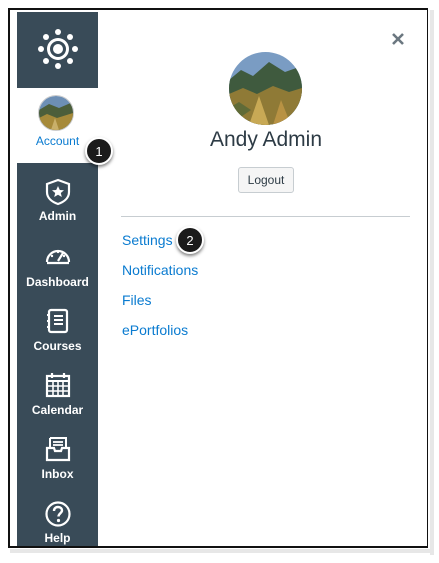  I want to click on window-shadow-right, so click(432, 282).